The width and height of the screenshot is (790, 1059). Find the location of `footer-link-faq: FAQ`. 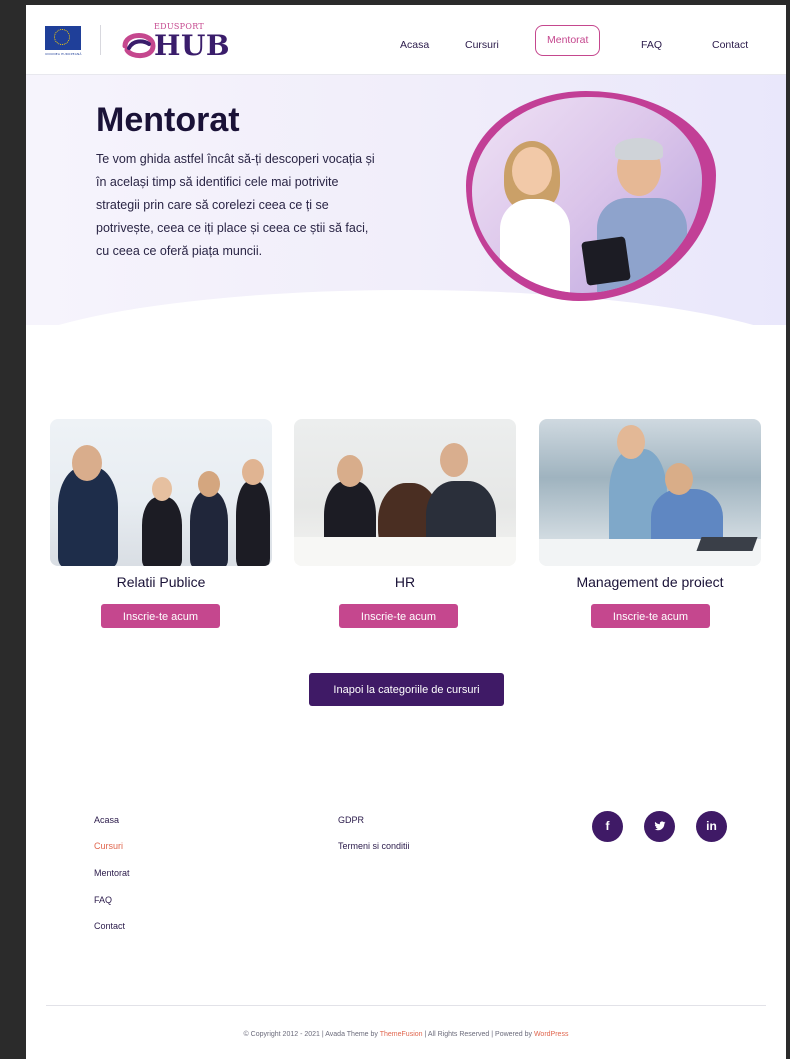

footer-link-faq: FAQ is located at coordinates (103, 900).